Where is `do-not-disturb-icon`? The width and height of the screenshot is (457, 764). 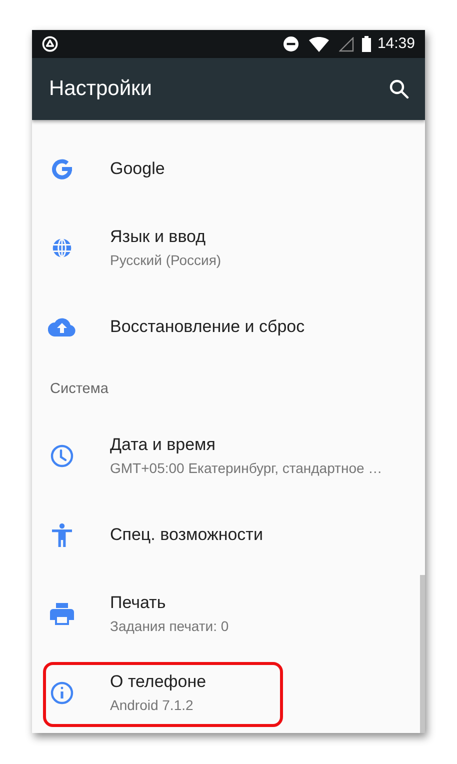
do-not-disturb-icon is located at coordinates (291, 44).